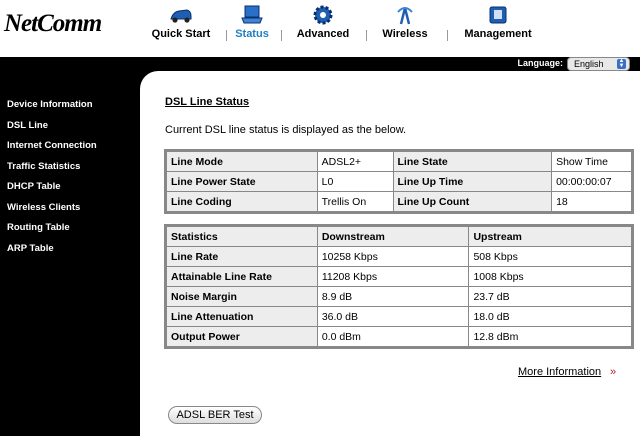  Describe the element at coordinates (252, 14) in the screenshot. I see `laptop-icon` at that location.